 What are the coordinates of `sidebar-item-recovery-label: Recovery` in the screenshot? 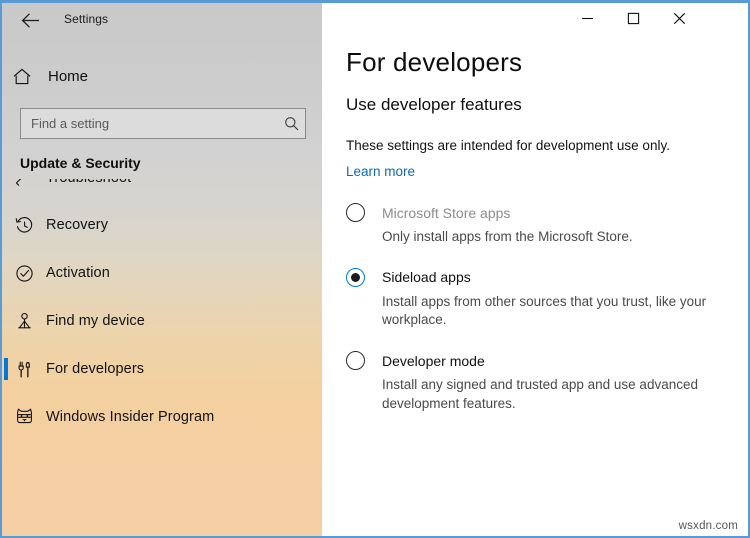 It's located at (77, 225).